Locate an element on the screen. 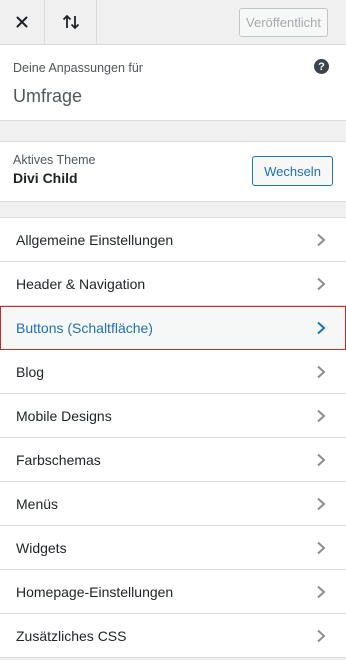 This screenshot has width=346, height=660. active-theme-name: Divi Child is located at coordinates (45, 178).